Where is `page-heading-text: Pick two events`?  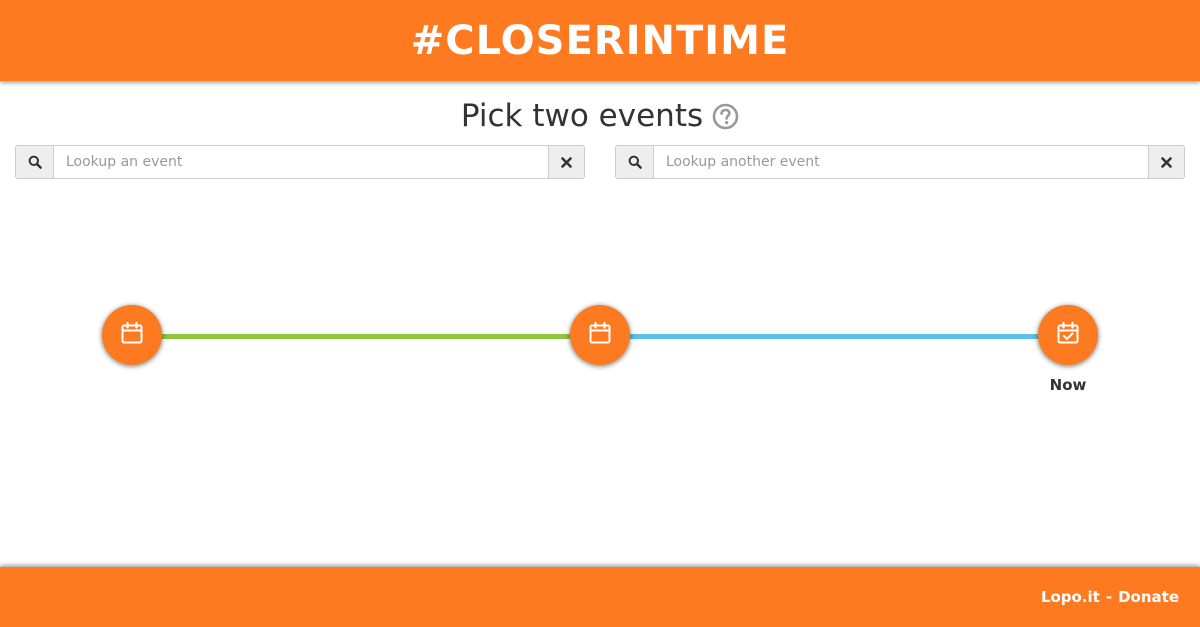
page-heading-text: Pick two events is located at coordinates (582, 116).